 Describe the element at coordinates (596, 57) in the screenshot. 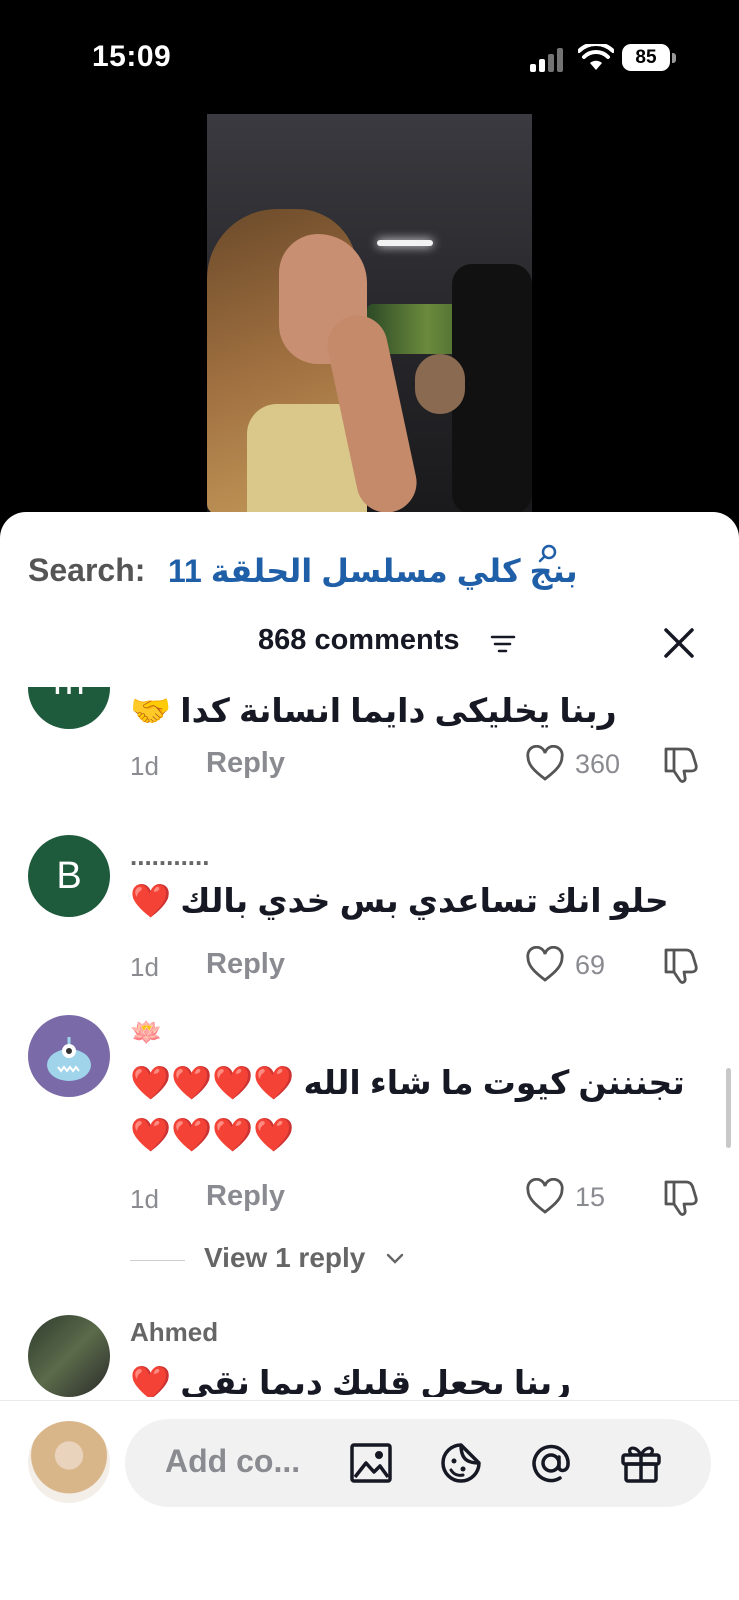

I see `wifi-icon` at that location.